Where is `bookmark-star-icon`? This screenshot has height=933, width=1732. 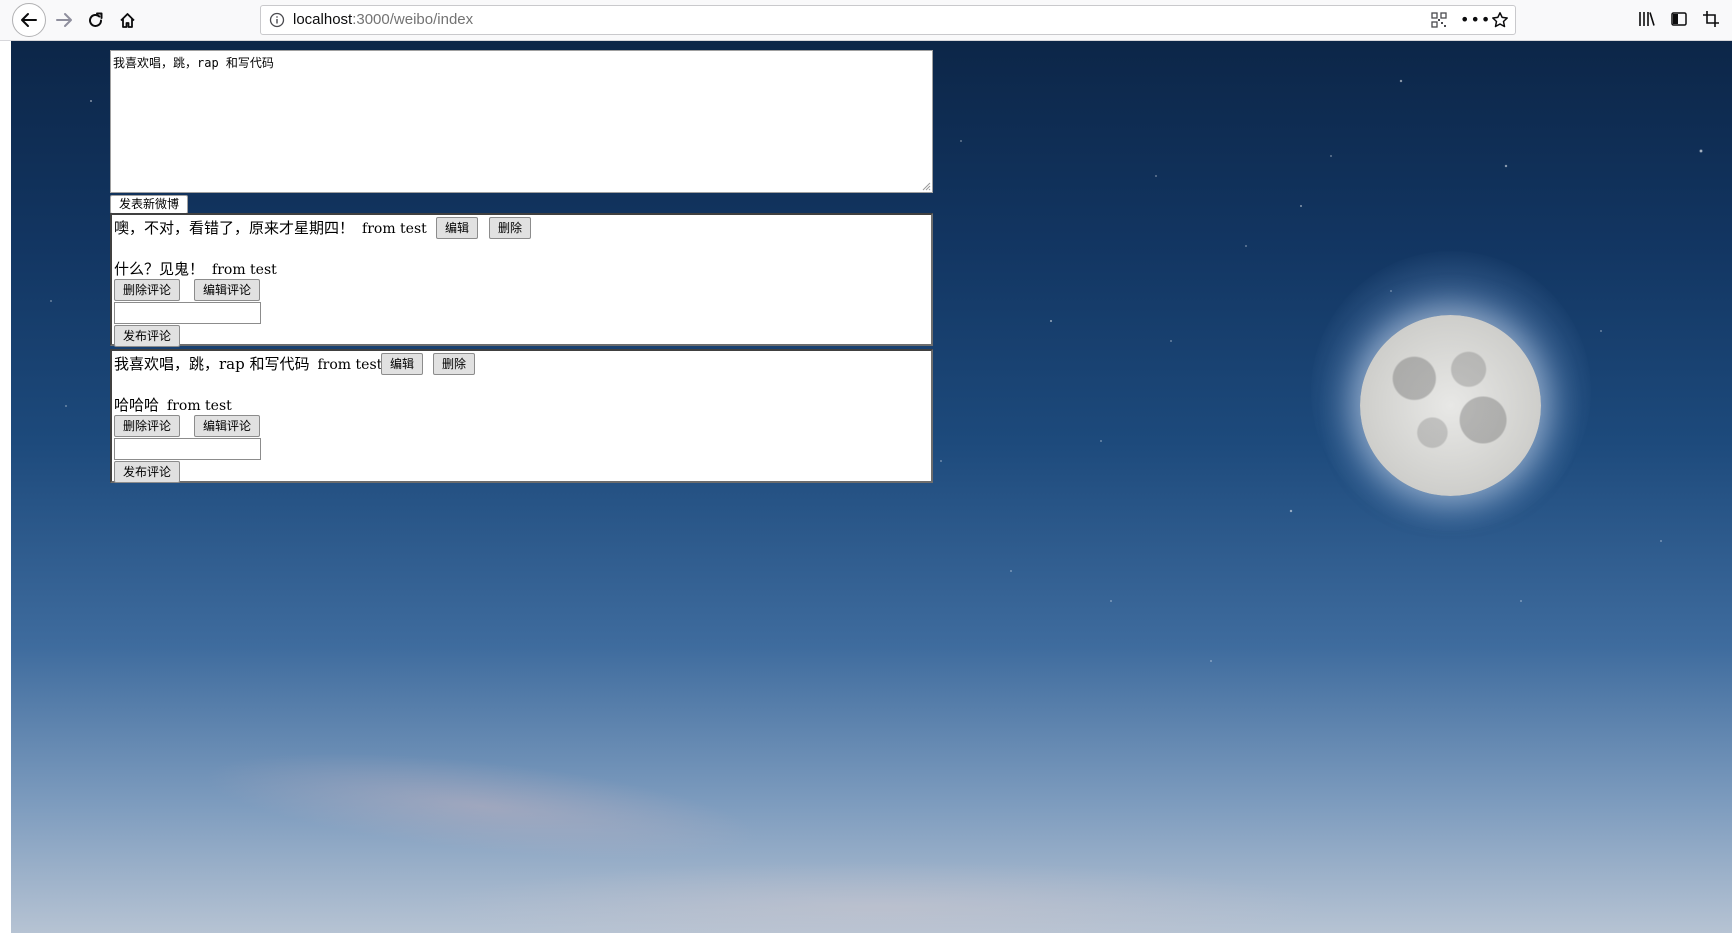 bookmark-star-icon is located at coordinates (1500, 22).